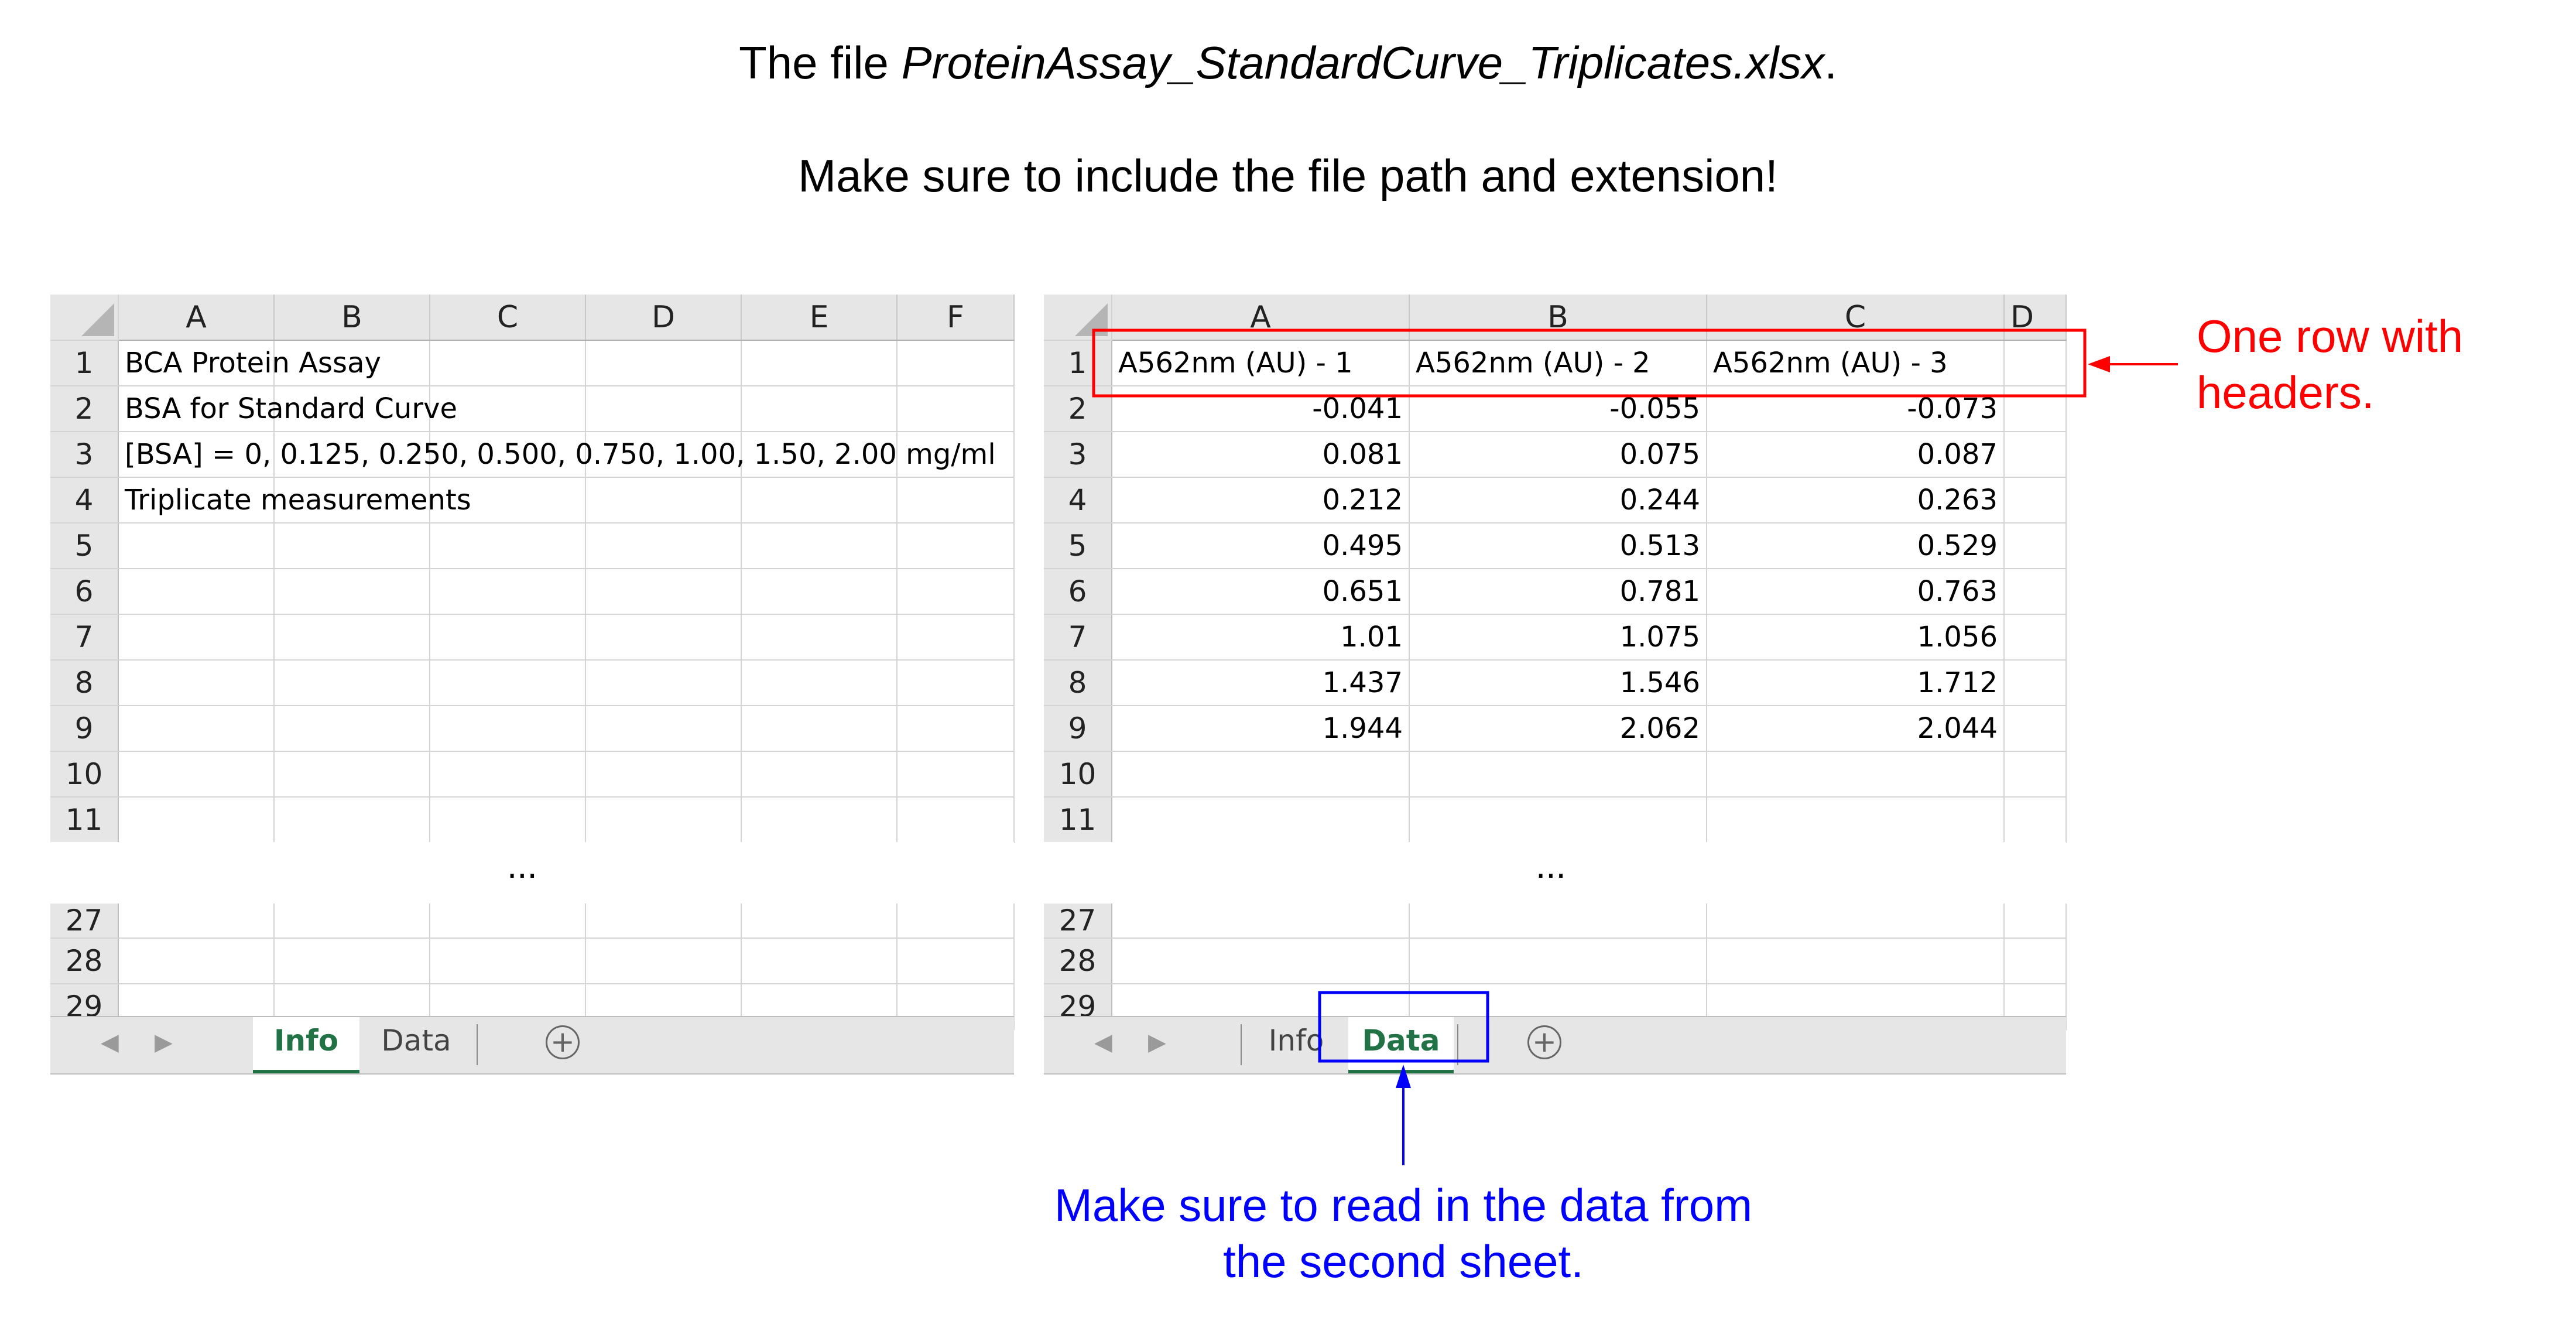 The height and width of the screenshot is (1331, 2576). What do you see at coordinates (2330, 336) in the screenshot?
I see `headers-note-line1: One row with` at bounding box center [2330, 336].